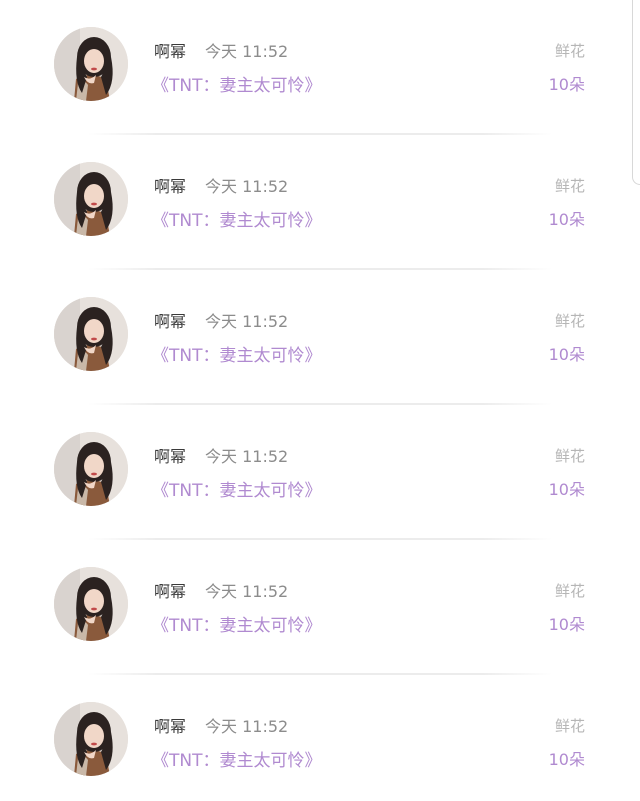 The height and width of the screenshot is (801, 640). What do you see at coordinates (636, 92) in the screenshot?
I see `scrollbar` at bounding box center [636, 92].